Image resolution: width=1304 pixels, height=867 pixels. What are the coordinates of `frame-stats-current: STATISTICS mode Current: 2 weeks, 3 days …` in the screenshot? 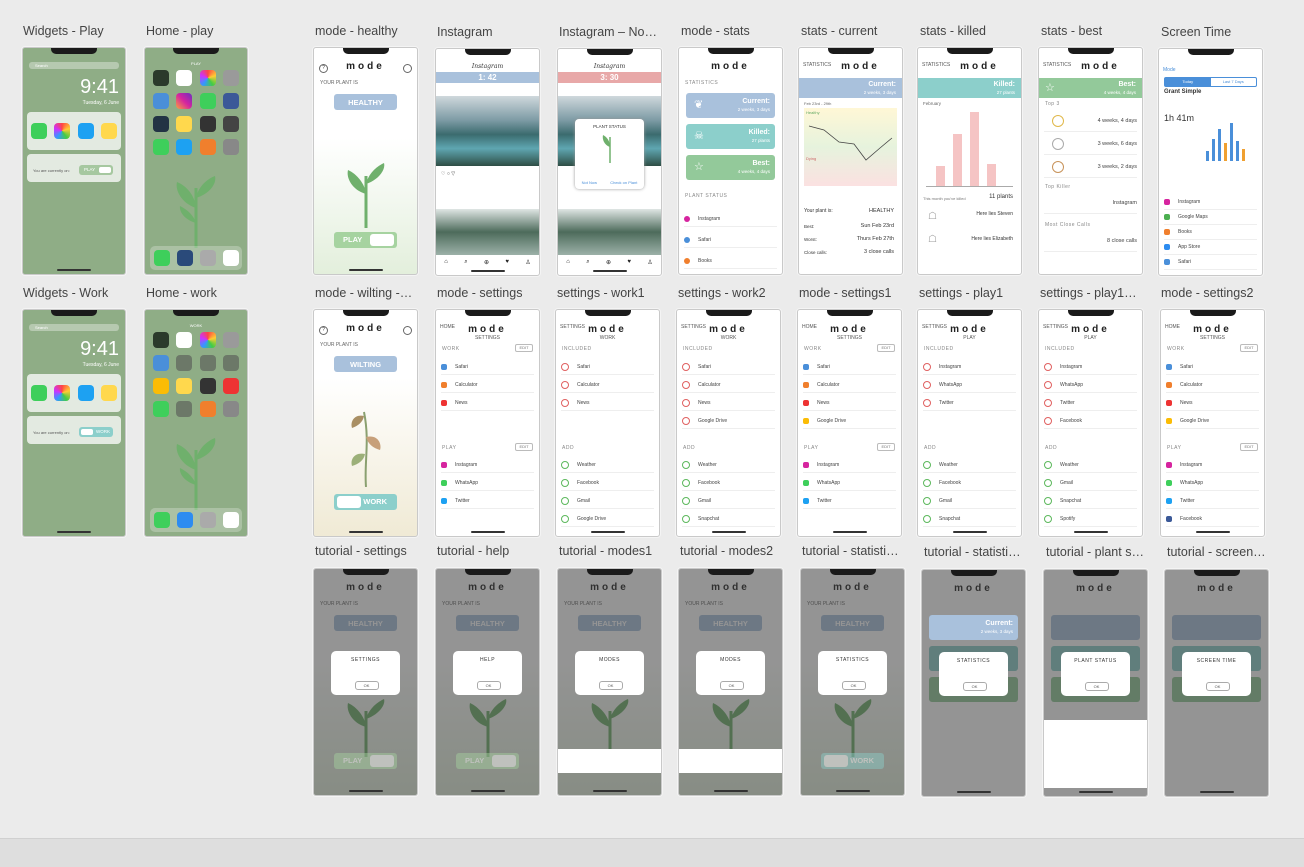 It's located at (850, 161).